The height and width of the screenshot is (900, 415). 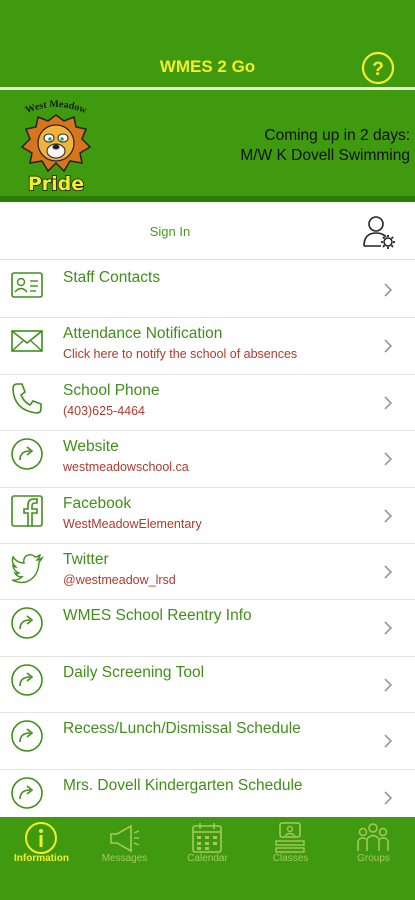 I want to click on tab-label: Classes, so click(x=290, y=858).